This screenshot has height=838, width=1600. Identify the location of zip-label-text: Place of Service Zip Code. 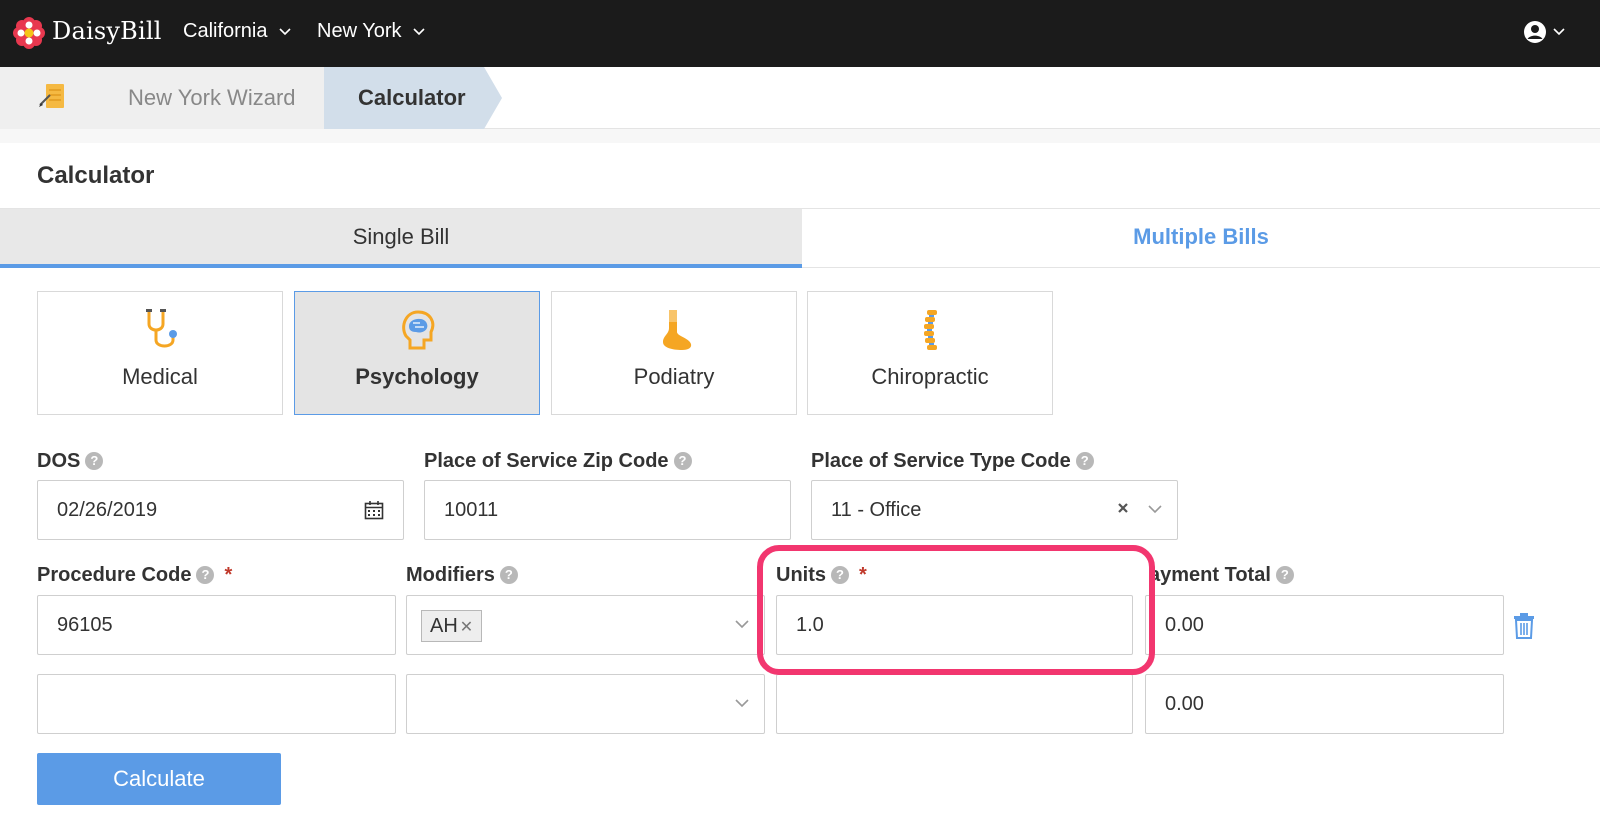
(546, 461).